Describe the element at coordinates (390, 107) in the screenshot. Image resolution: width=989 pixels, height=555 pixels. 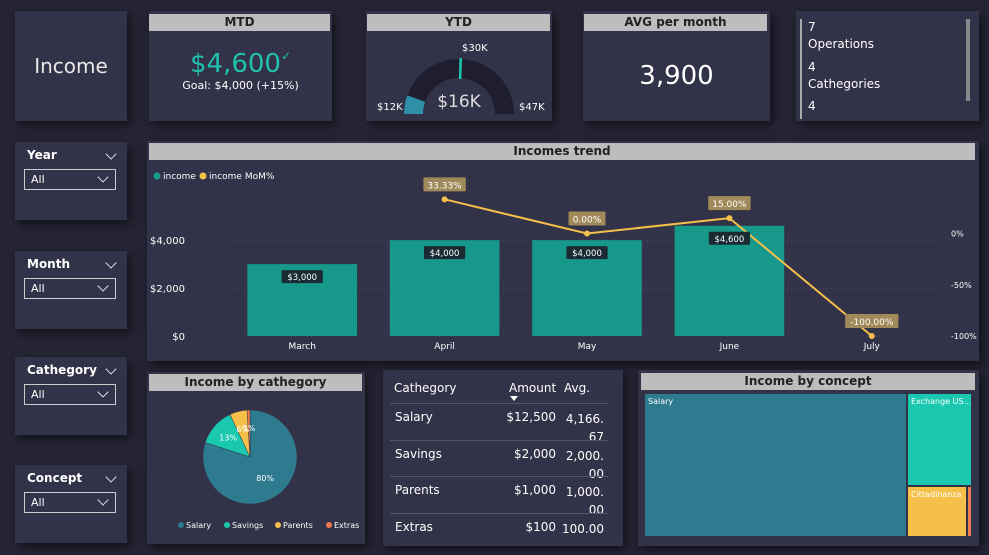
I see `ytd-min-label: $12K` at that location.